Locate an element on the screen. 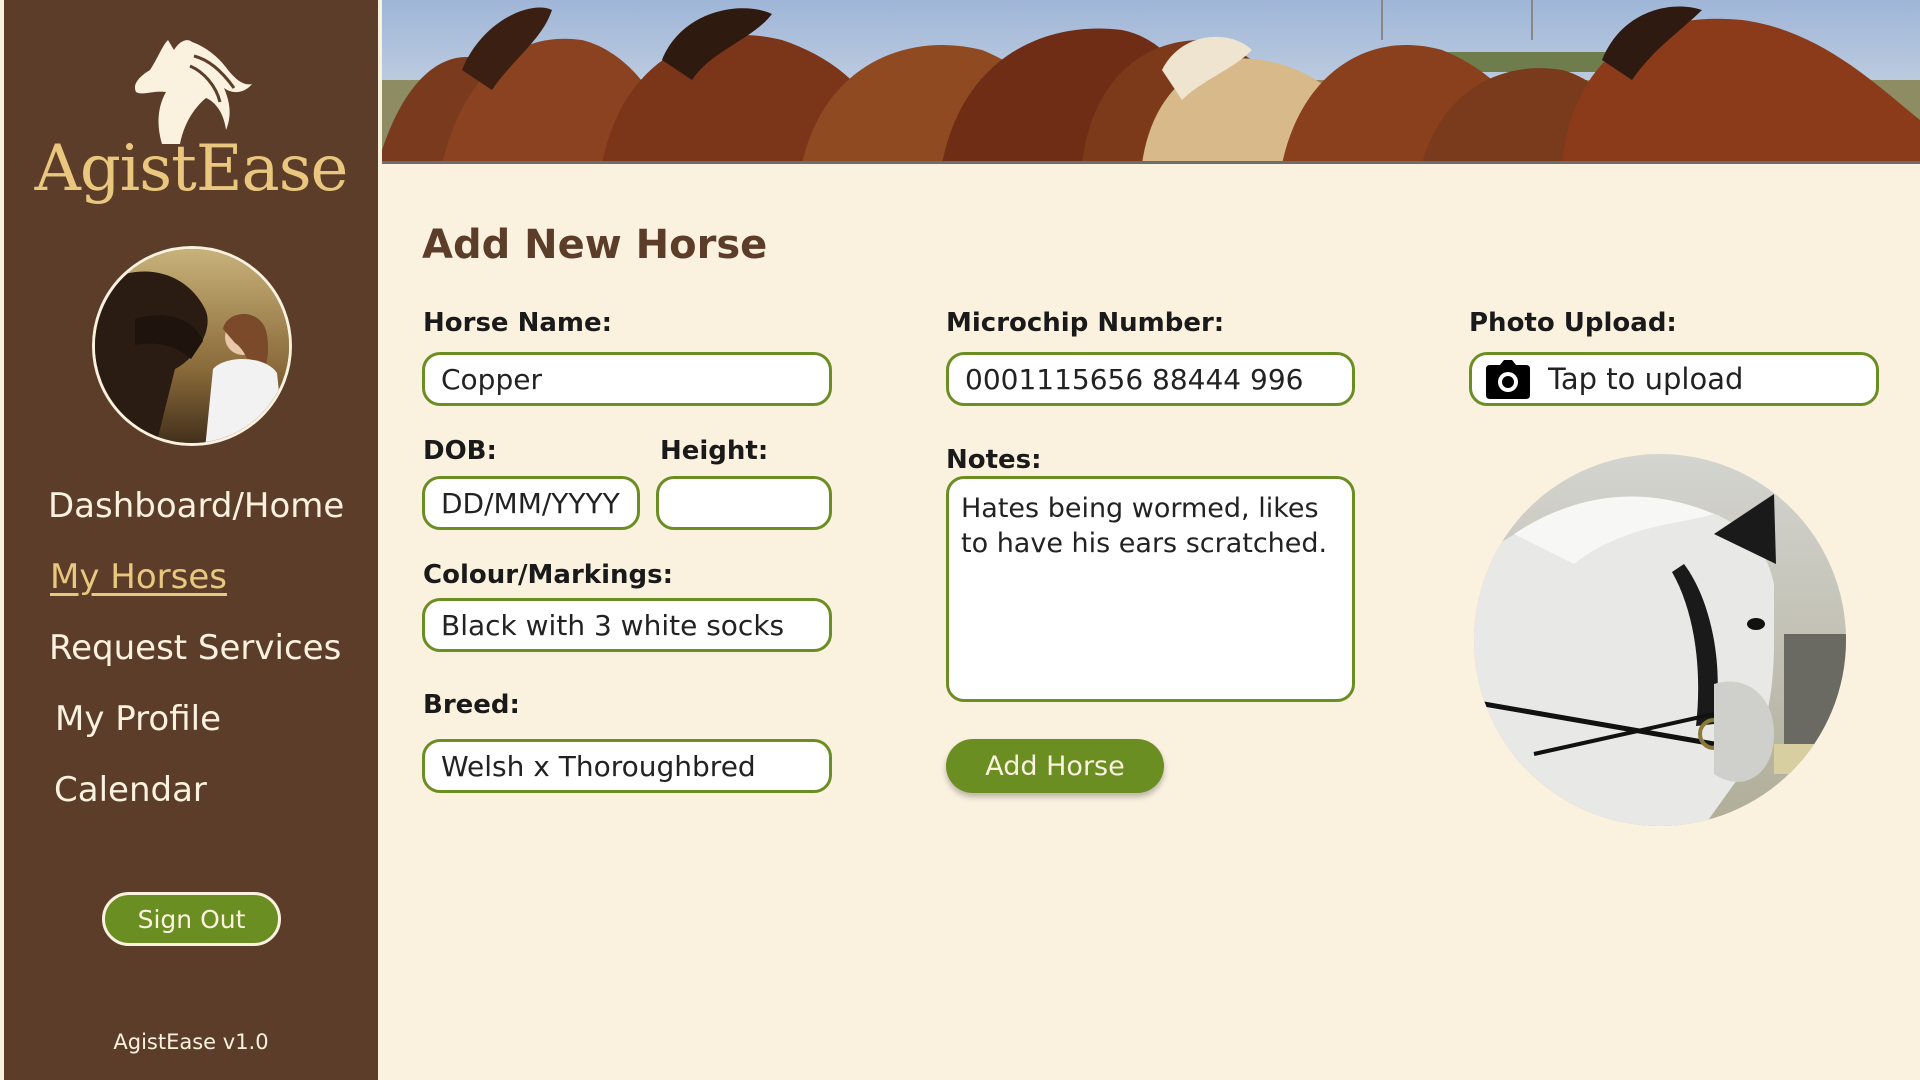 Image resolution: width=1920 pixels, height=1080 pixels. horse-head-logo-icon is located at coordinates (193, 92).